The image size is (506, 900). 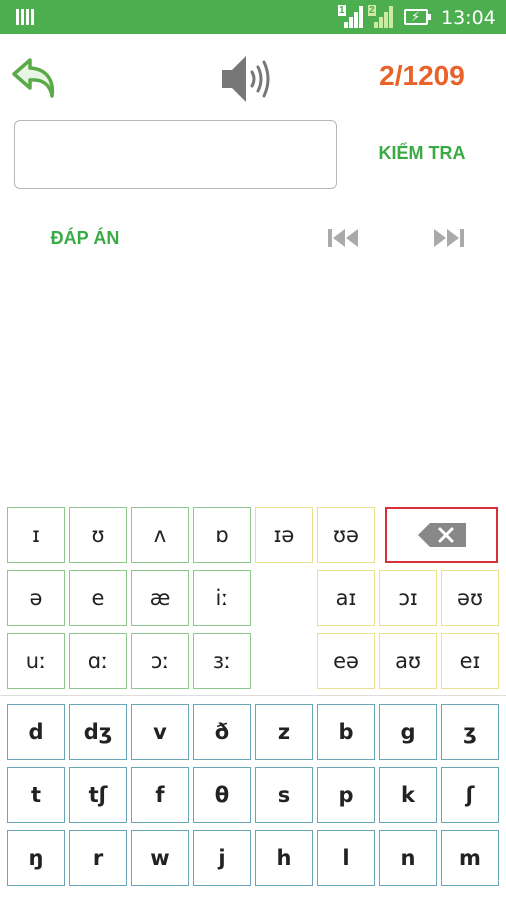 I want to click on key-diphthong: ɔɪ, so click(x=408, y=598).